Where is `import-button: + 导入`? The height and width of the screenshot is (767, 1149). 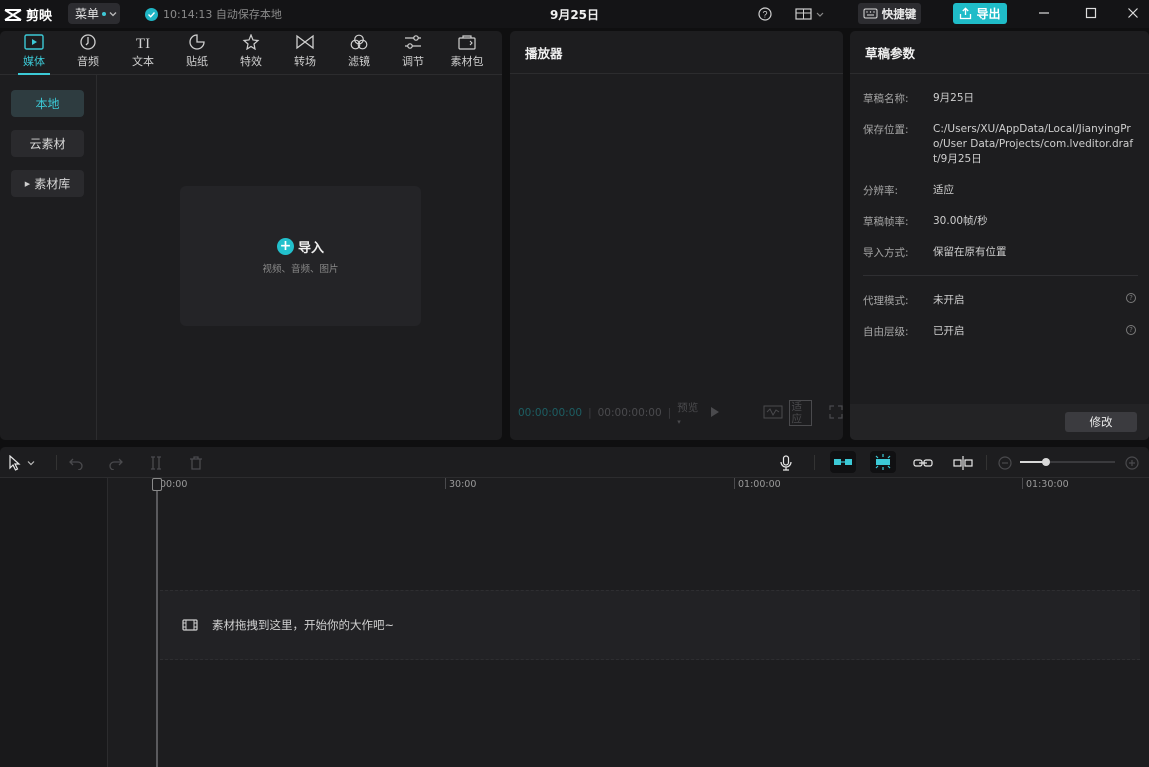 import-button: + 导入 is located at coordinates (300, 246).